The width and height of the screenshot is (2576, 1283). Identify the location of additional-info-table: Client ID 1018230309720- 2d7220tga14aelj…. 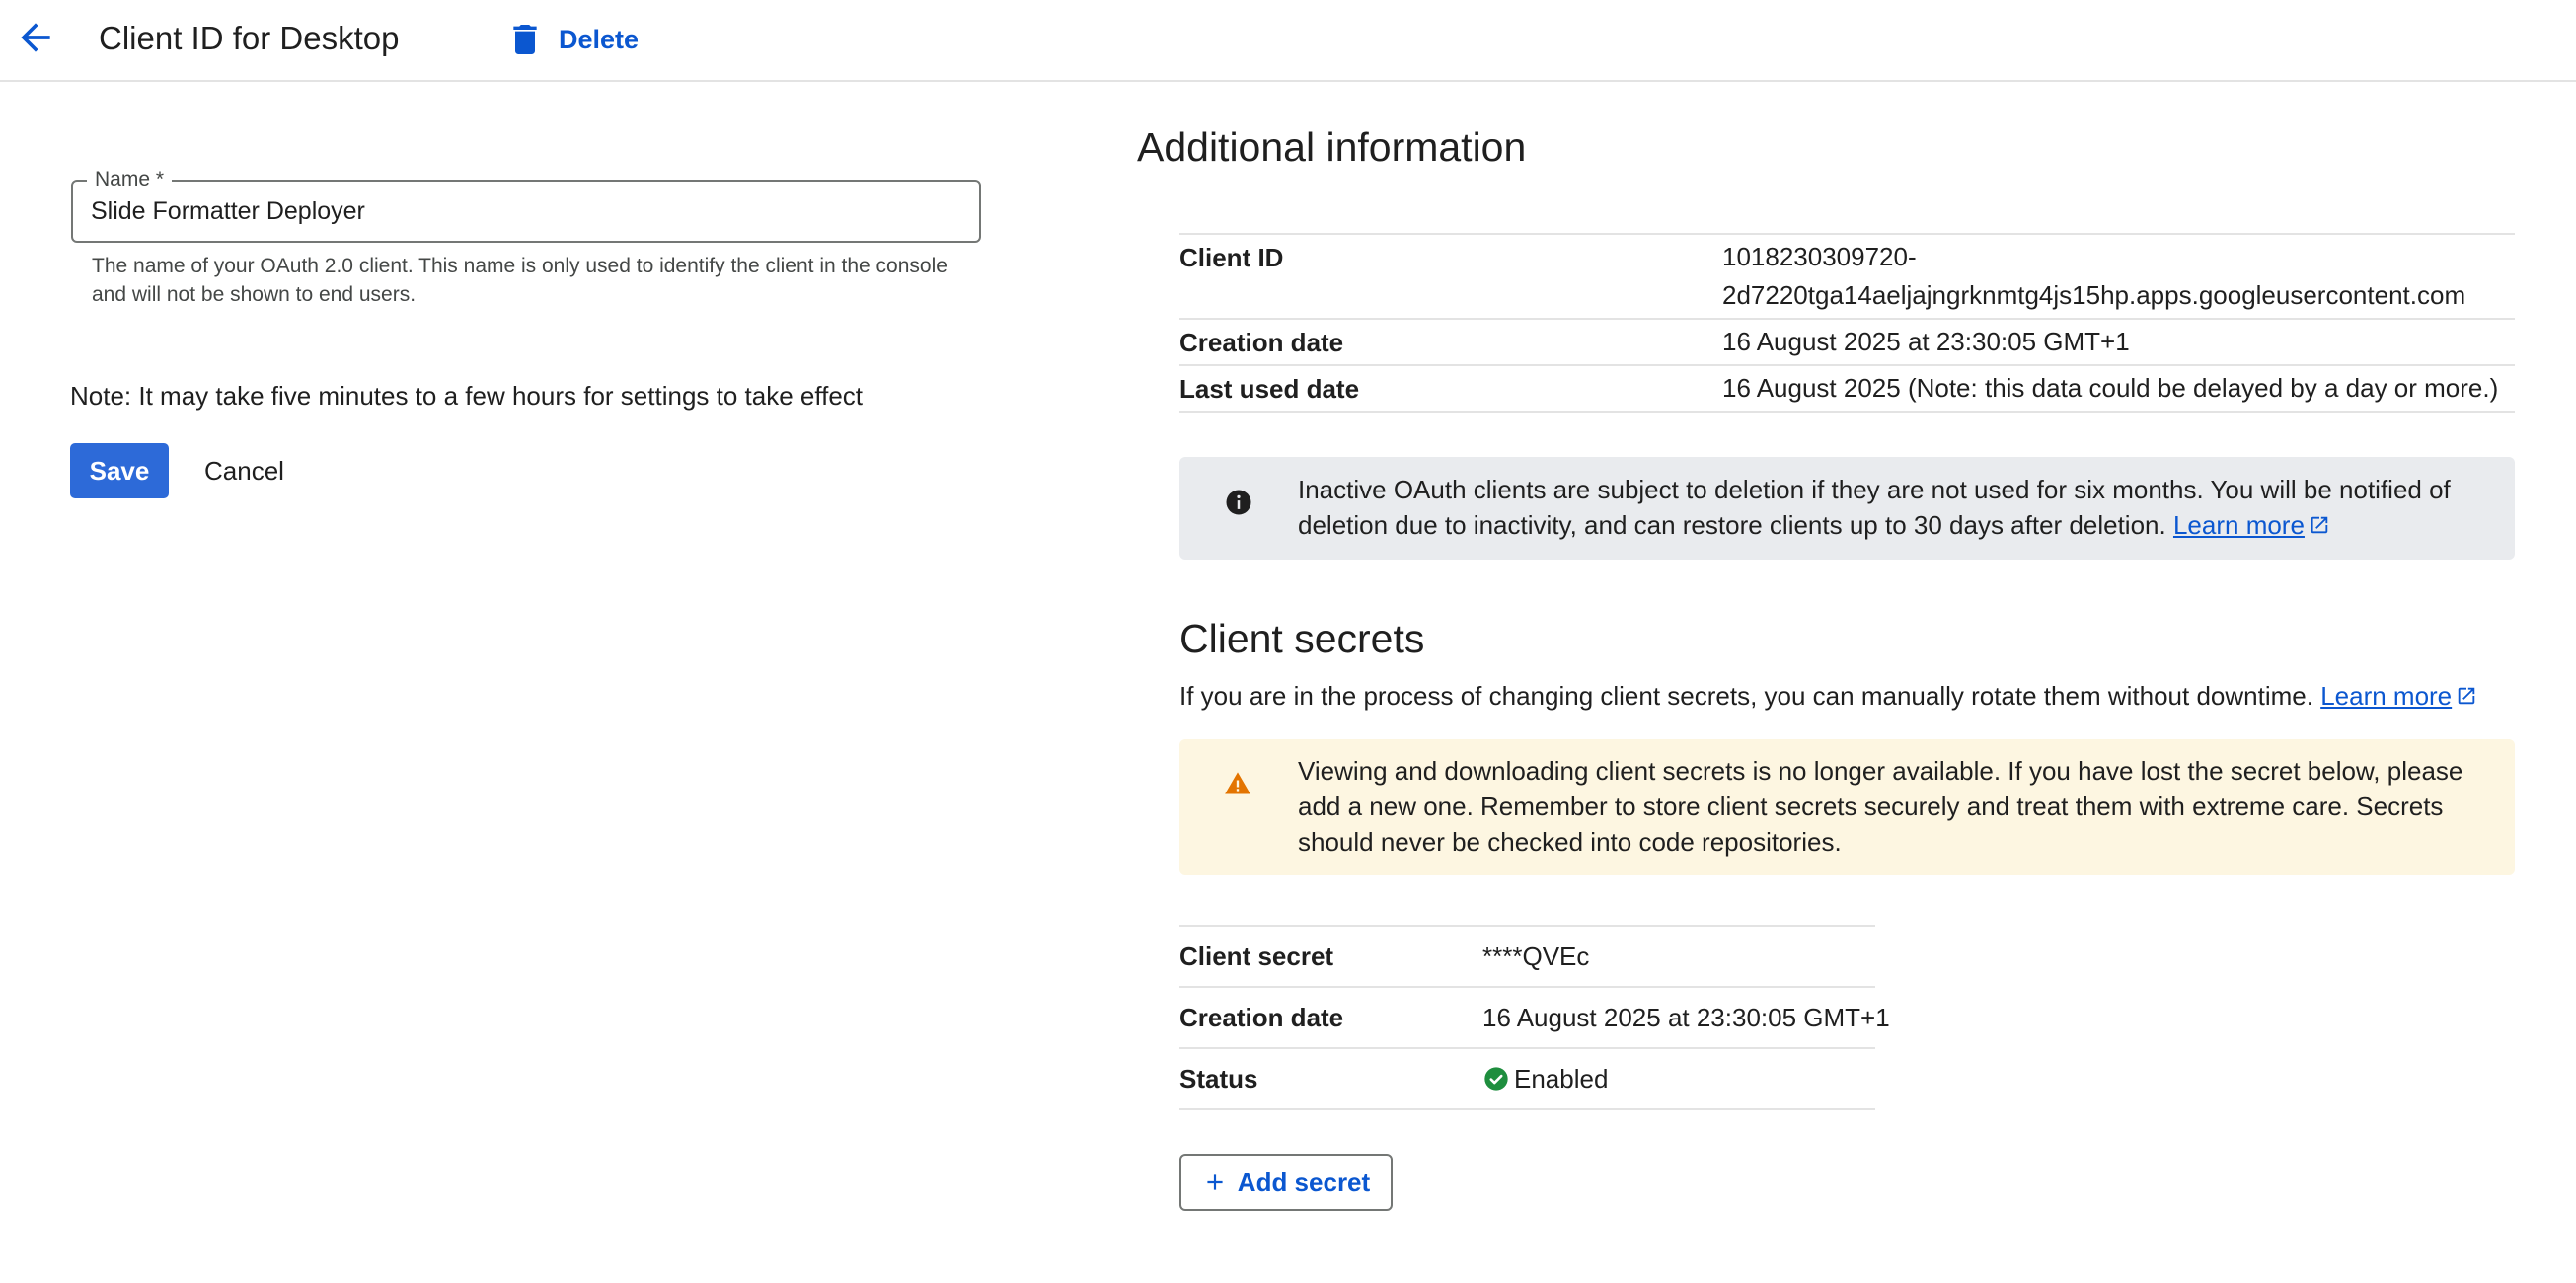
(1847, 323).